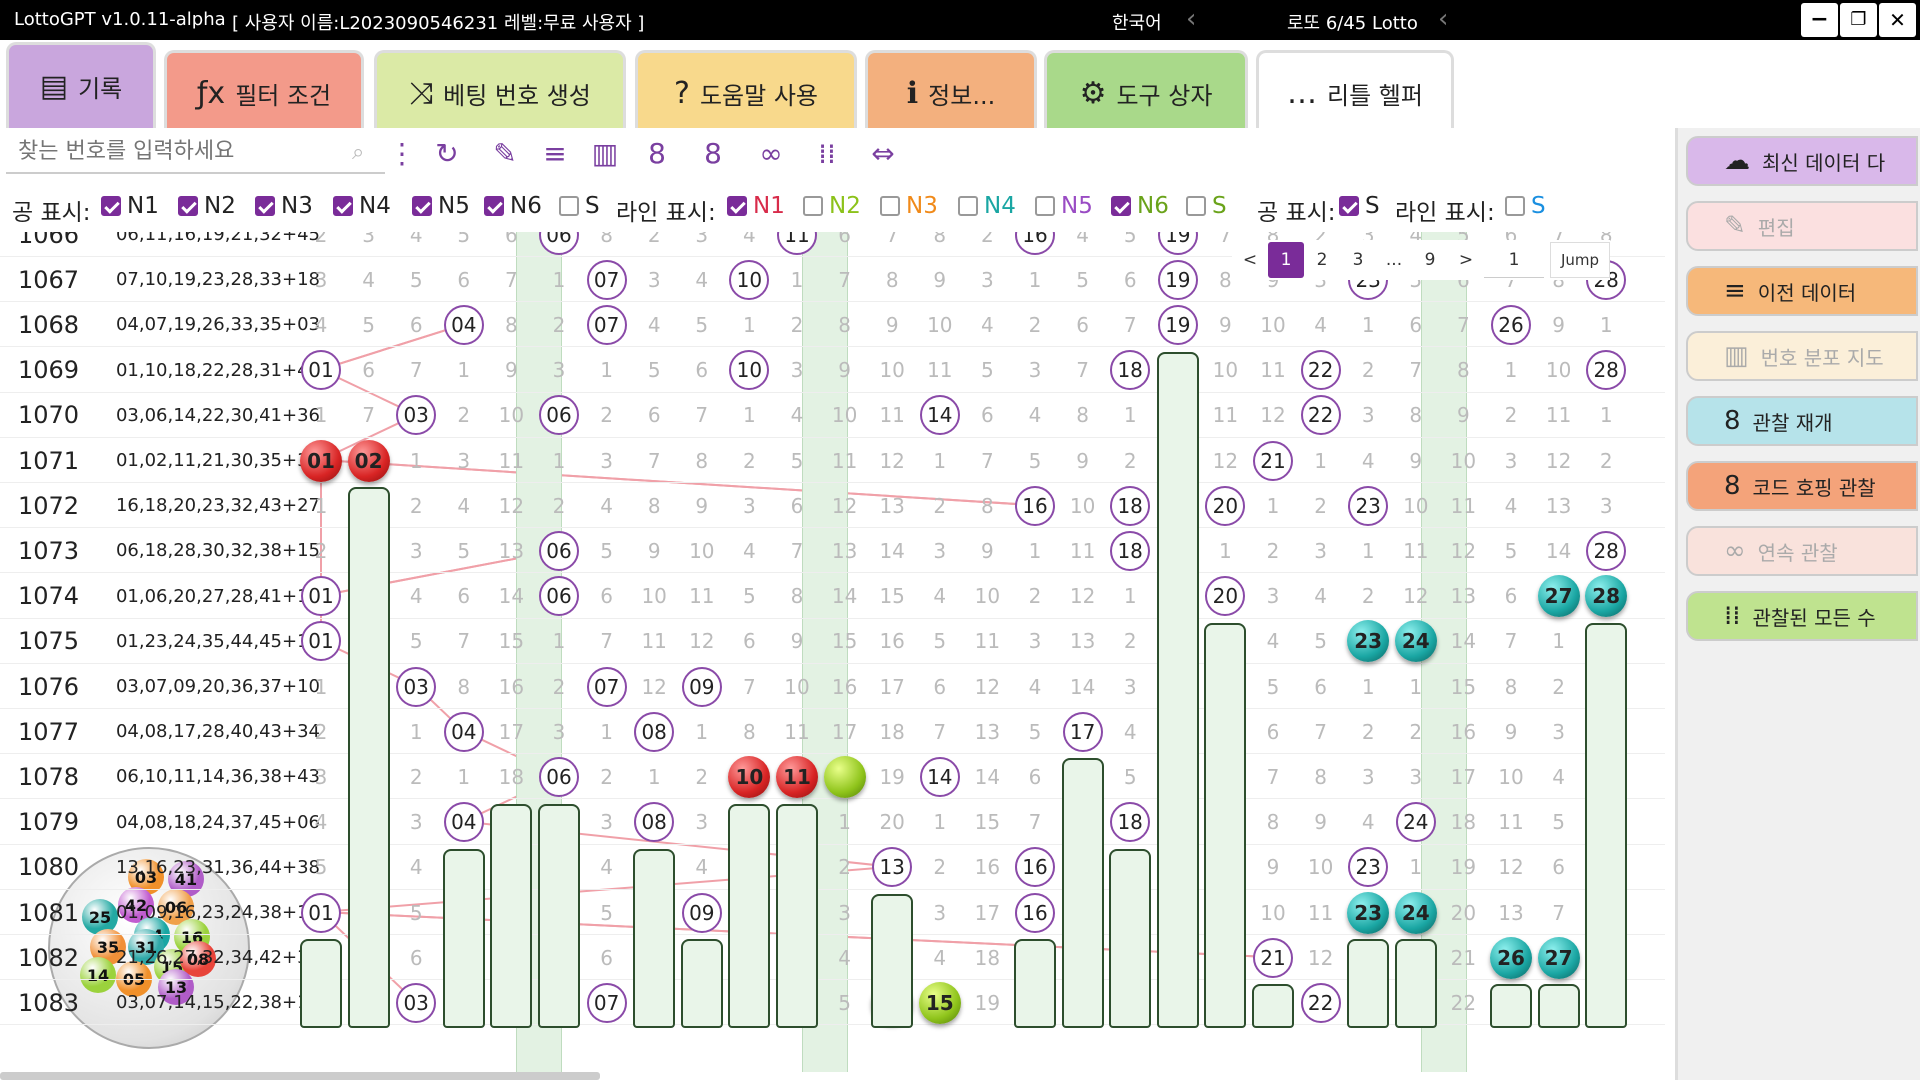  Describe the element at coordinates (1273, 957) in the screenshot. I see `number-cell: 21` at that location.